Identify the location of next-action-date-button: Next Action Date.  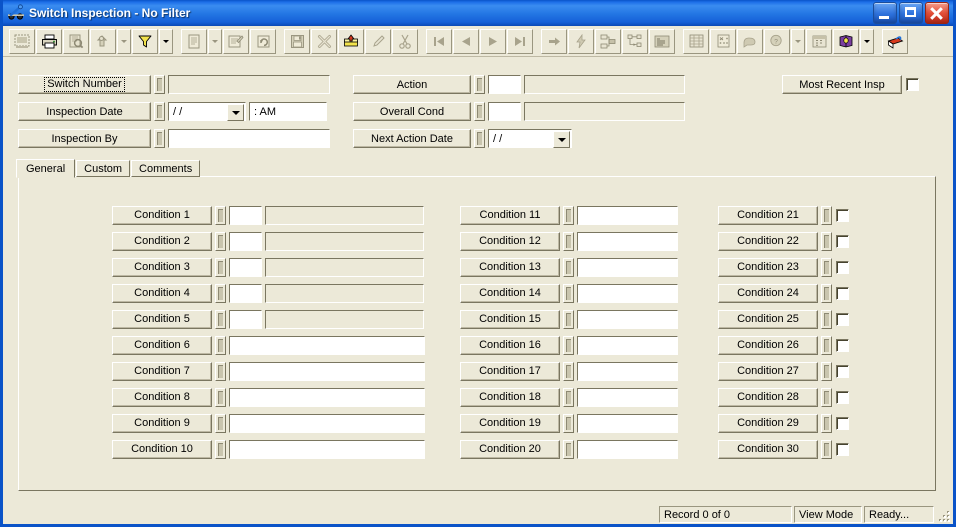
(412, 138).